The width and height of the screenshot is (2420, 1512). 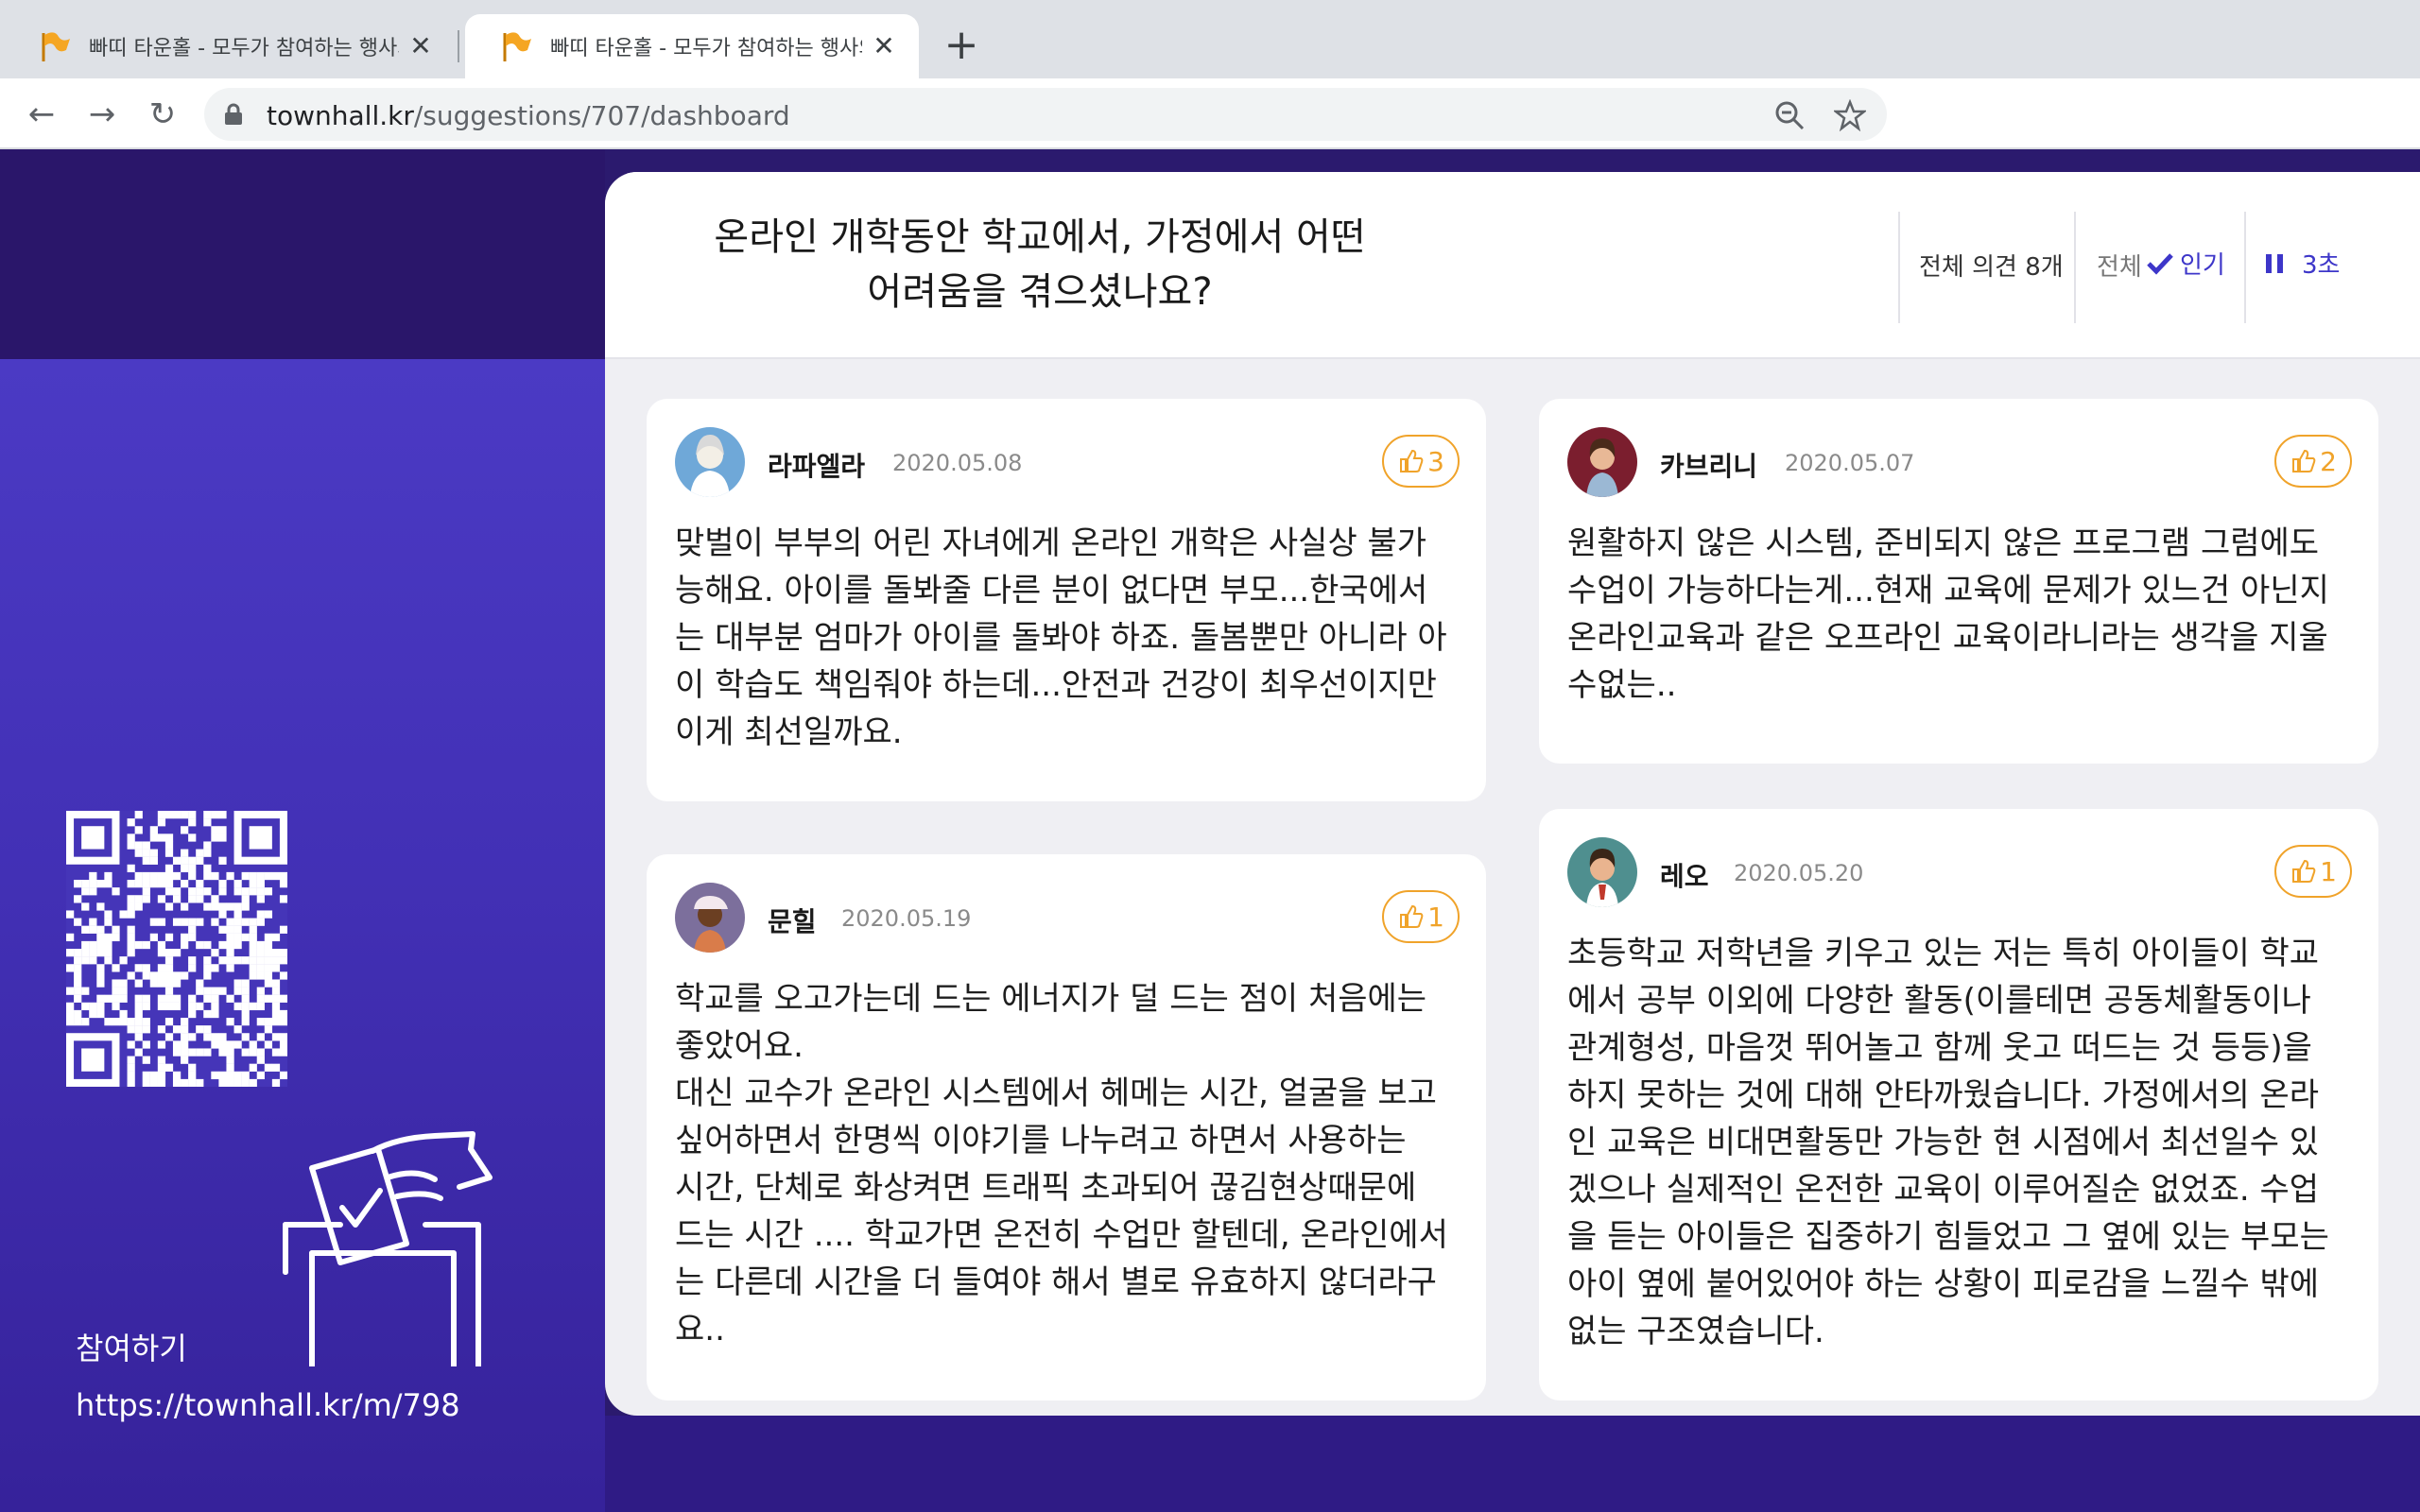 I want to click on join-label: 참여하기, so click(x=131, y=1348).